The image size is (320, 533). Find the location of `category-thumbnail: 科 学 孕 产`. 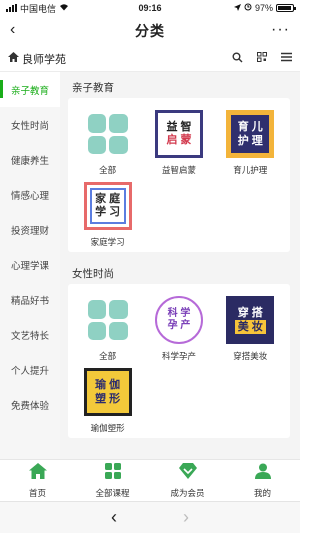

category-thumbnail: 科 学 孕 产 is located at coordinates (178, 320).